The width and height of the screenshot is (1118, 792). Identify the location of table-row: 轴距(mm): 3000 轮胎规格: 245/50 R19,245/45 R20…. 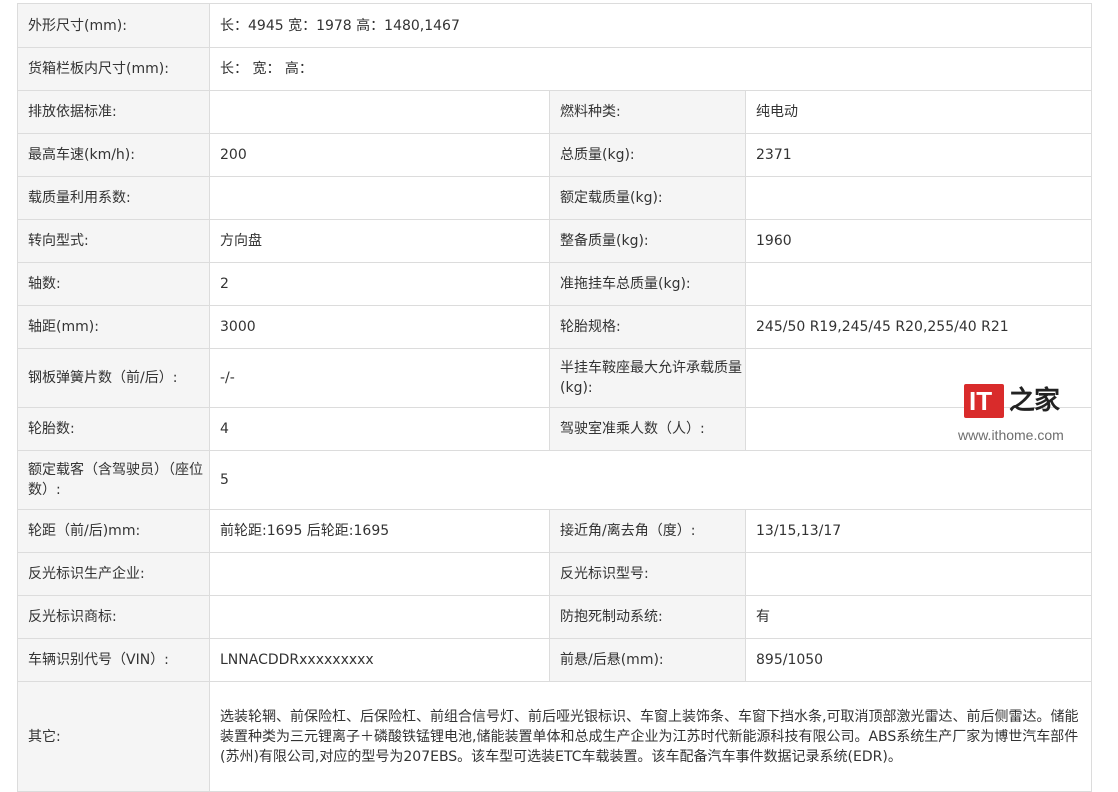
(554, 327).